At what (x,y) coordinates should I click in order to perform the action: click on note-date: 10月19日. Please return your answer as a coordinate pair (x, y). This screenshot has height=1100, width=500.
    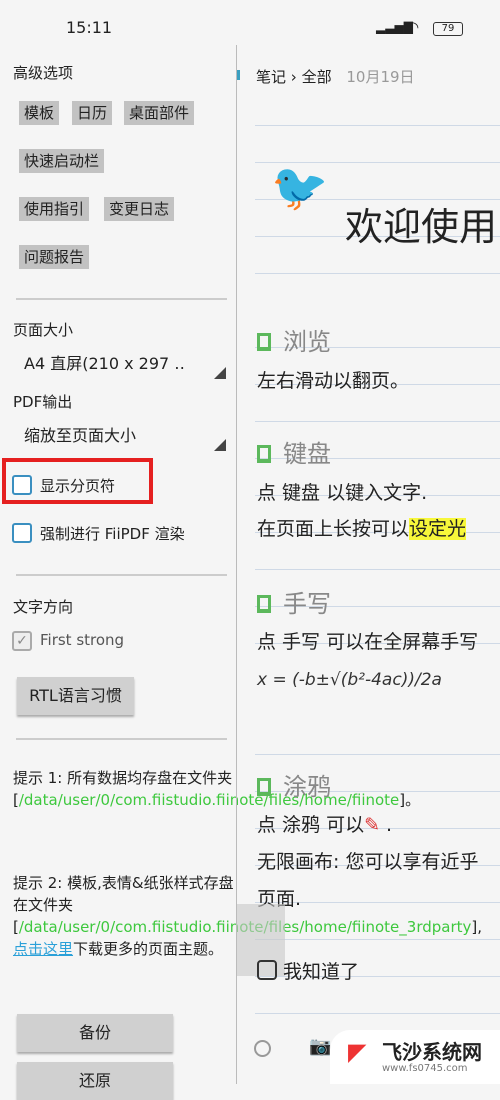
    Looking at the image, I should click on (380, 77).